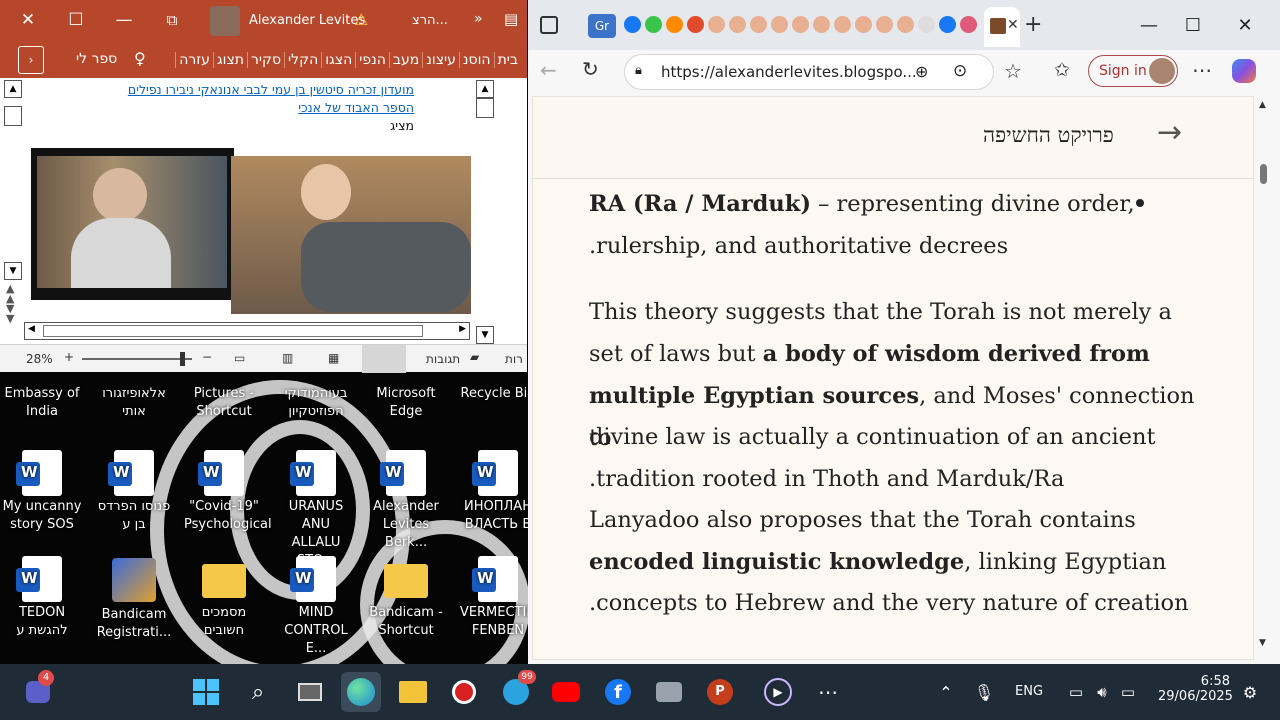 The width and height of the screenshot is (1280, 720). I want to click on page-scrollbar: ▲ ▼, so click(1265, 378).